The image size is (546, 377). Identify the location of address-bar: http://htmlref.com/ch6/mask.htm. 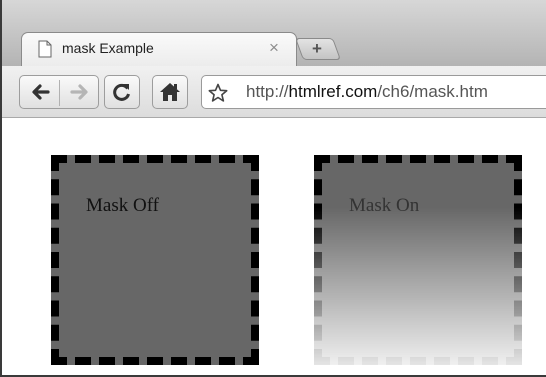
(373, 92).